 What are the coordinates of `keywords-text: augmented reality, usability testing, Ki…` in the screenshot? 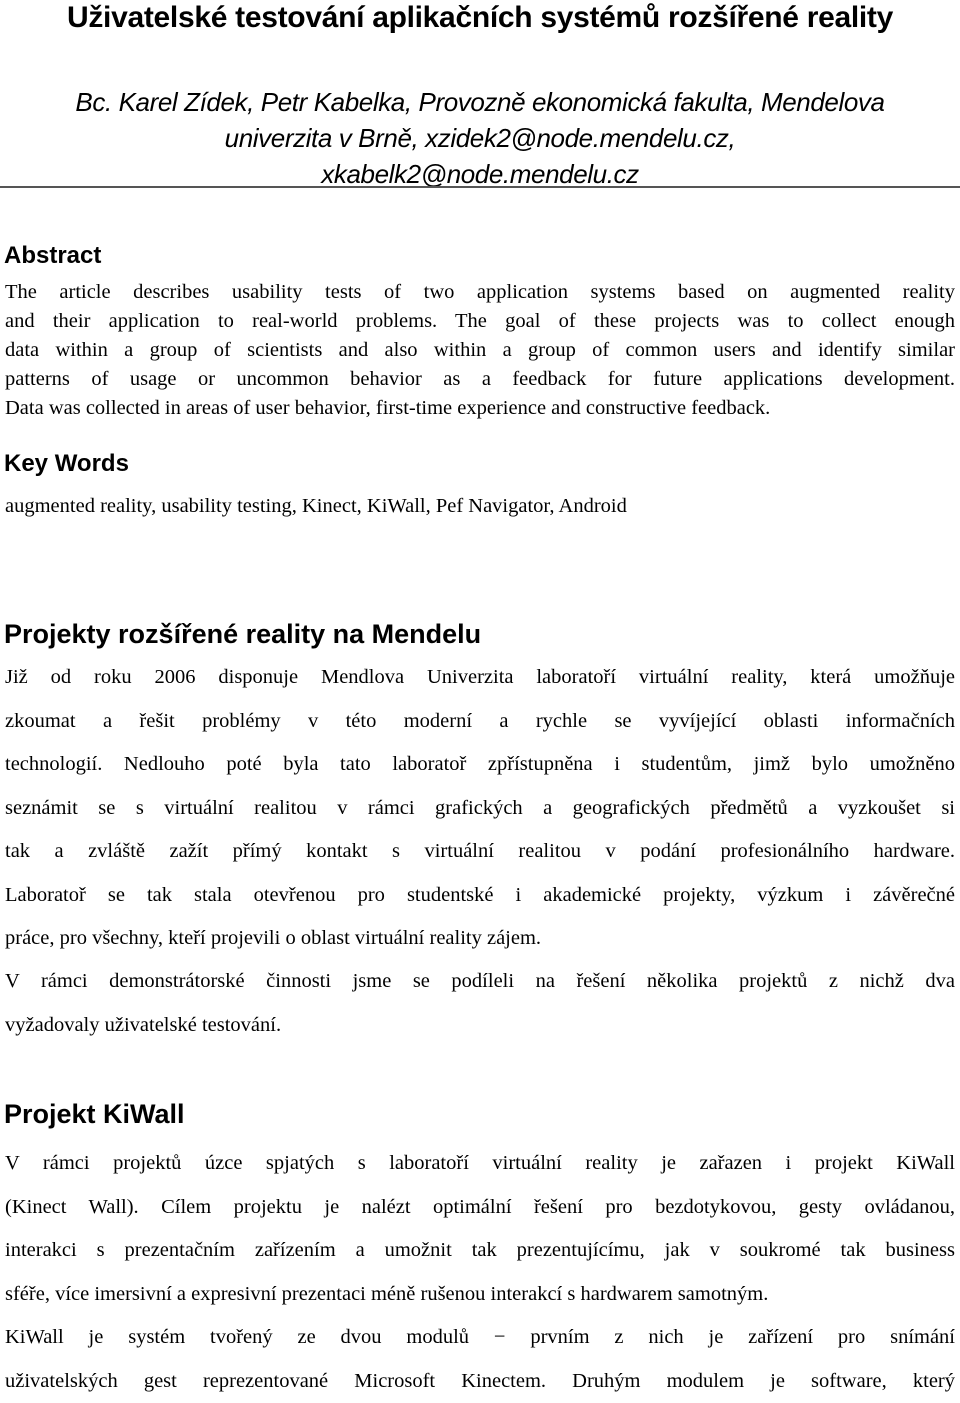 It's located at (480, 506).